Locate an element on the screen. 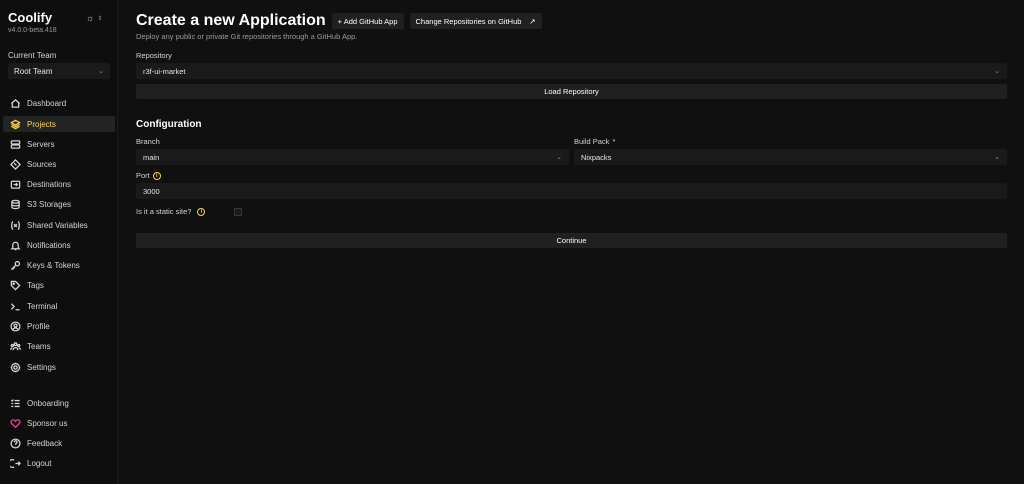  sidebar-item-terminal: Terminal is located at coordinates (59, 306).